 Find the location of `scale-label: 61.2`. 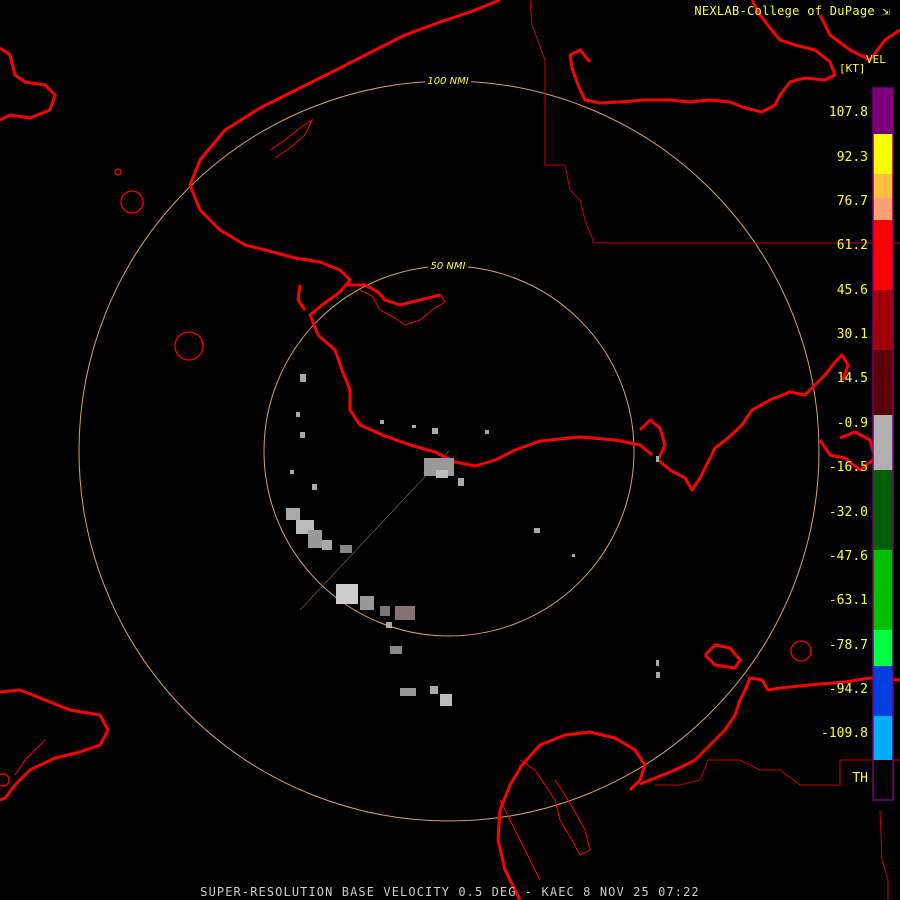

scale-label: 61.2 is located at coordinates (852, 245).